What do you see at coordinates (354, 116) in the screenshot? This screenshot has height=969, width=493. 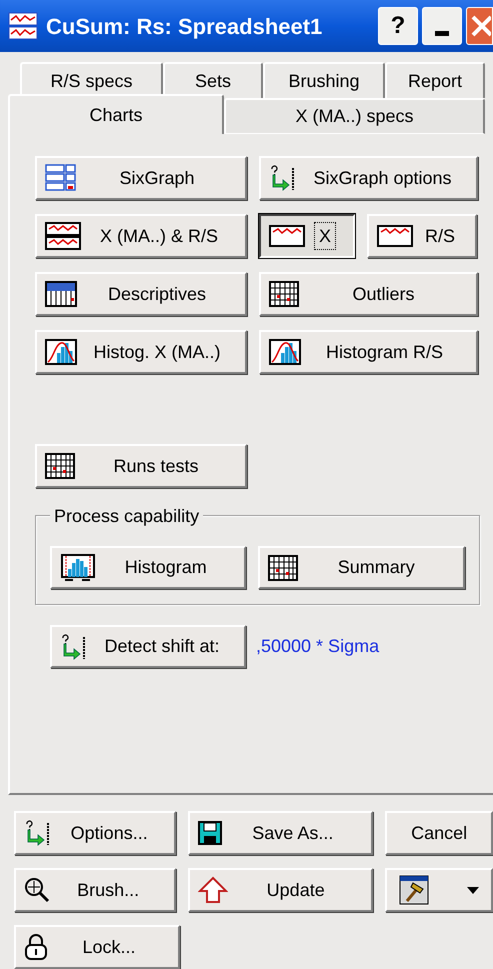 I see `tab: X (MA..) specs` at bounding box center [354, 116].